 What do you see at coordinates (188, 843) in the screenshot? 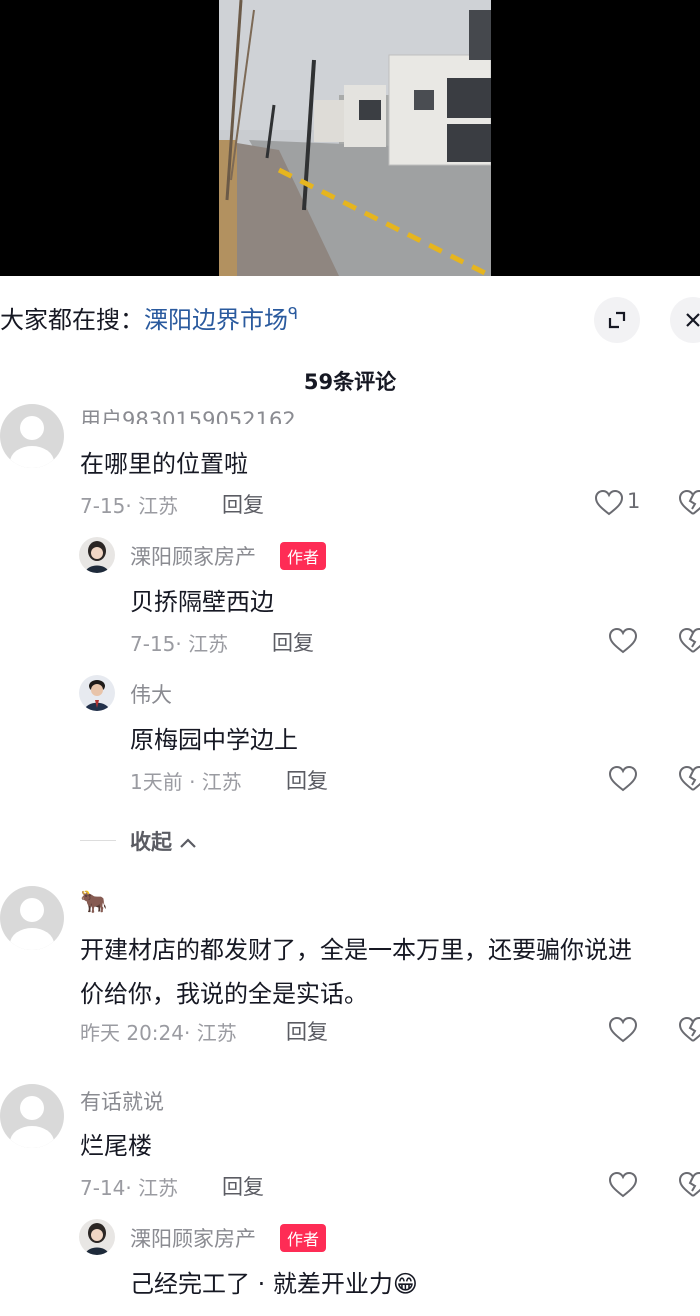
I see `chevron-up-icon` at bounding box center [188, 843].